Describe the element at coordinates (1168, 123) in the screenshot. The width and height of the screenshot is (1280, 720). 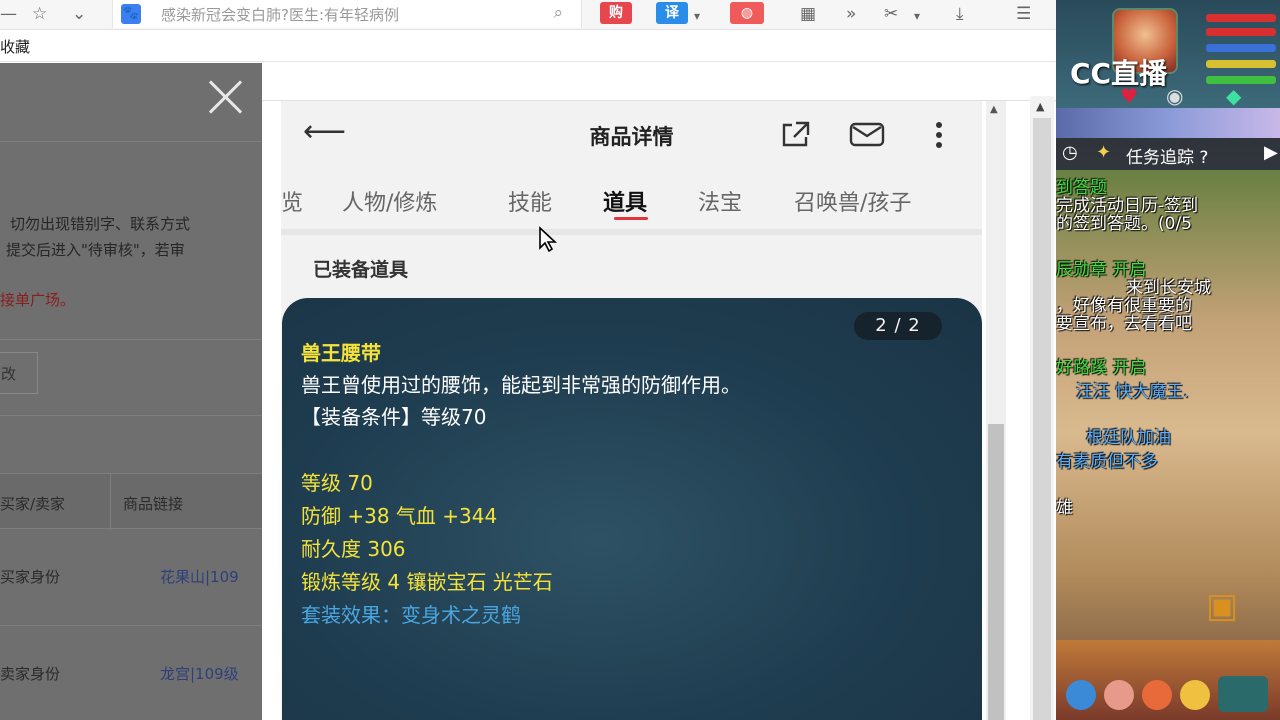
I see `game-scene` at that location.